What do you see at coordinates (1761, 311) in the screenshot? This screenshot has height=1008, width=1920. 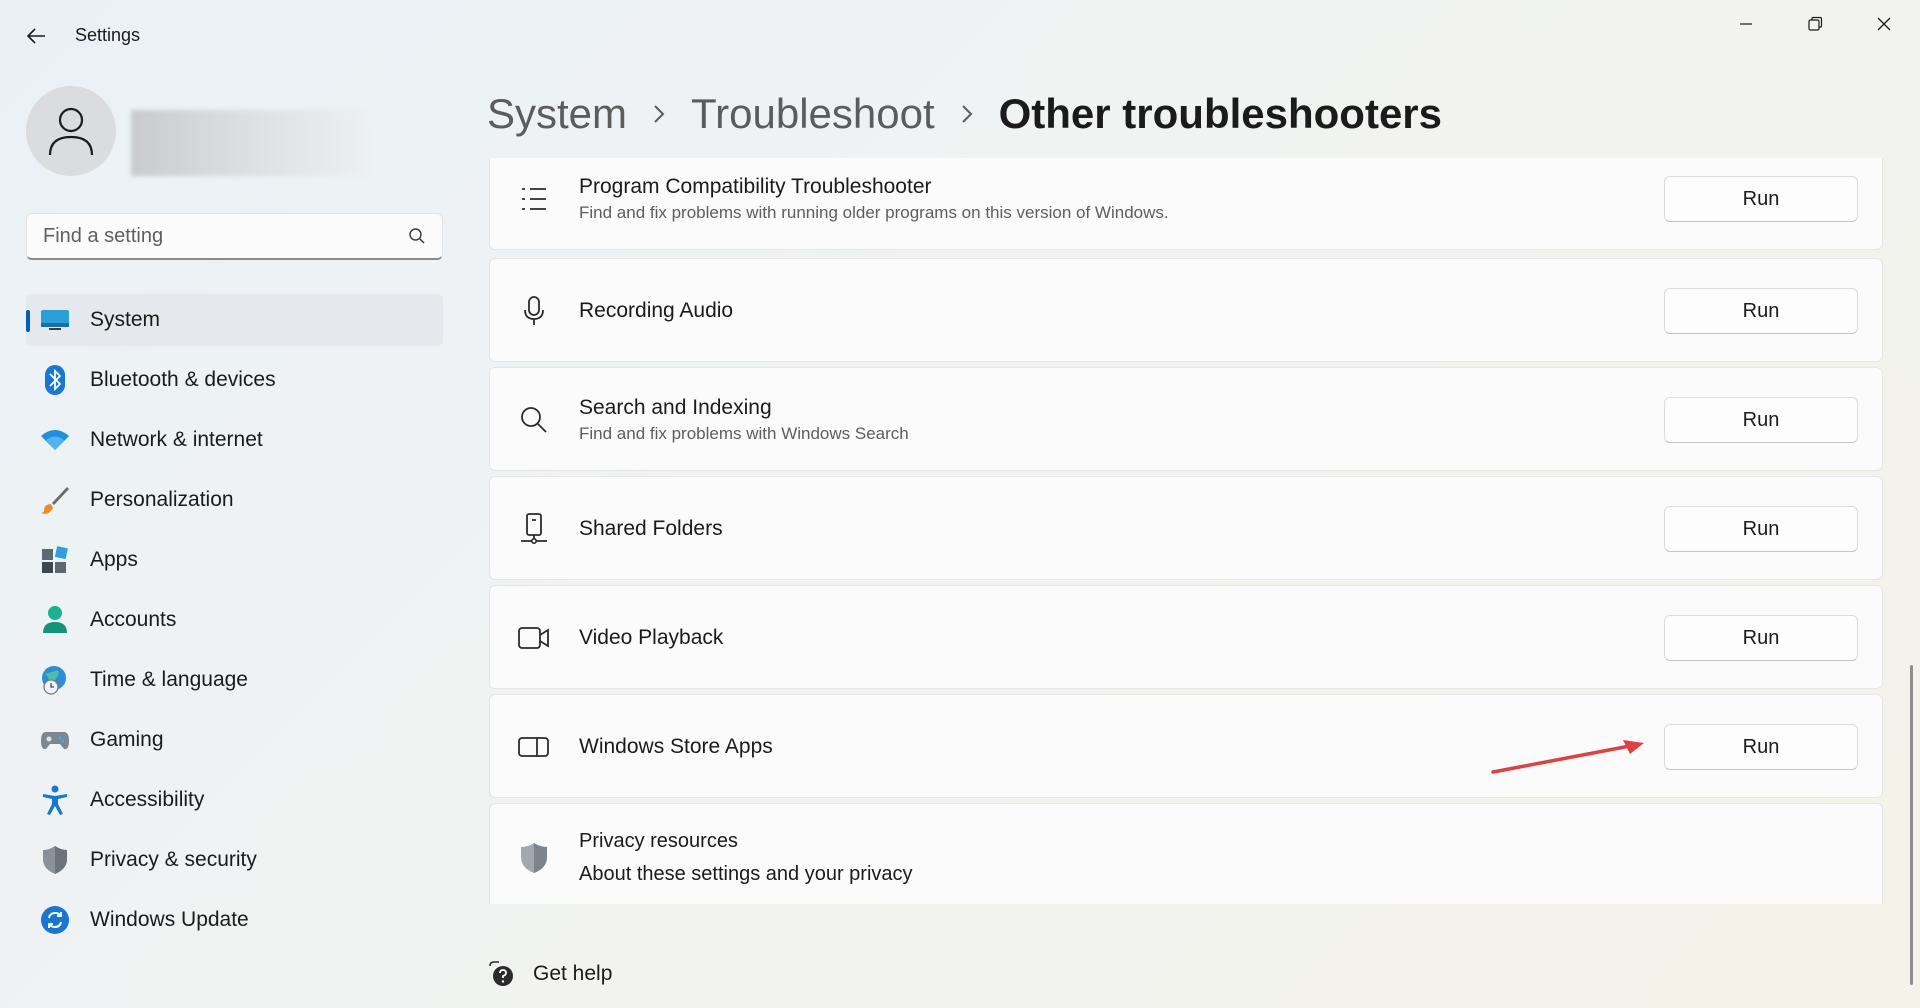 I see `run-button-recording-audio: Run` at bounding box center [1761, 311].